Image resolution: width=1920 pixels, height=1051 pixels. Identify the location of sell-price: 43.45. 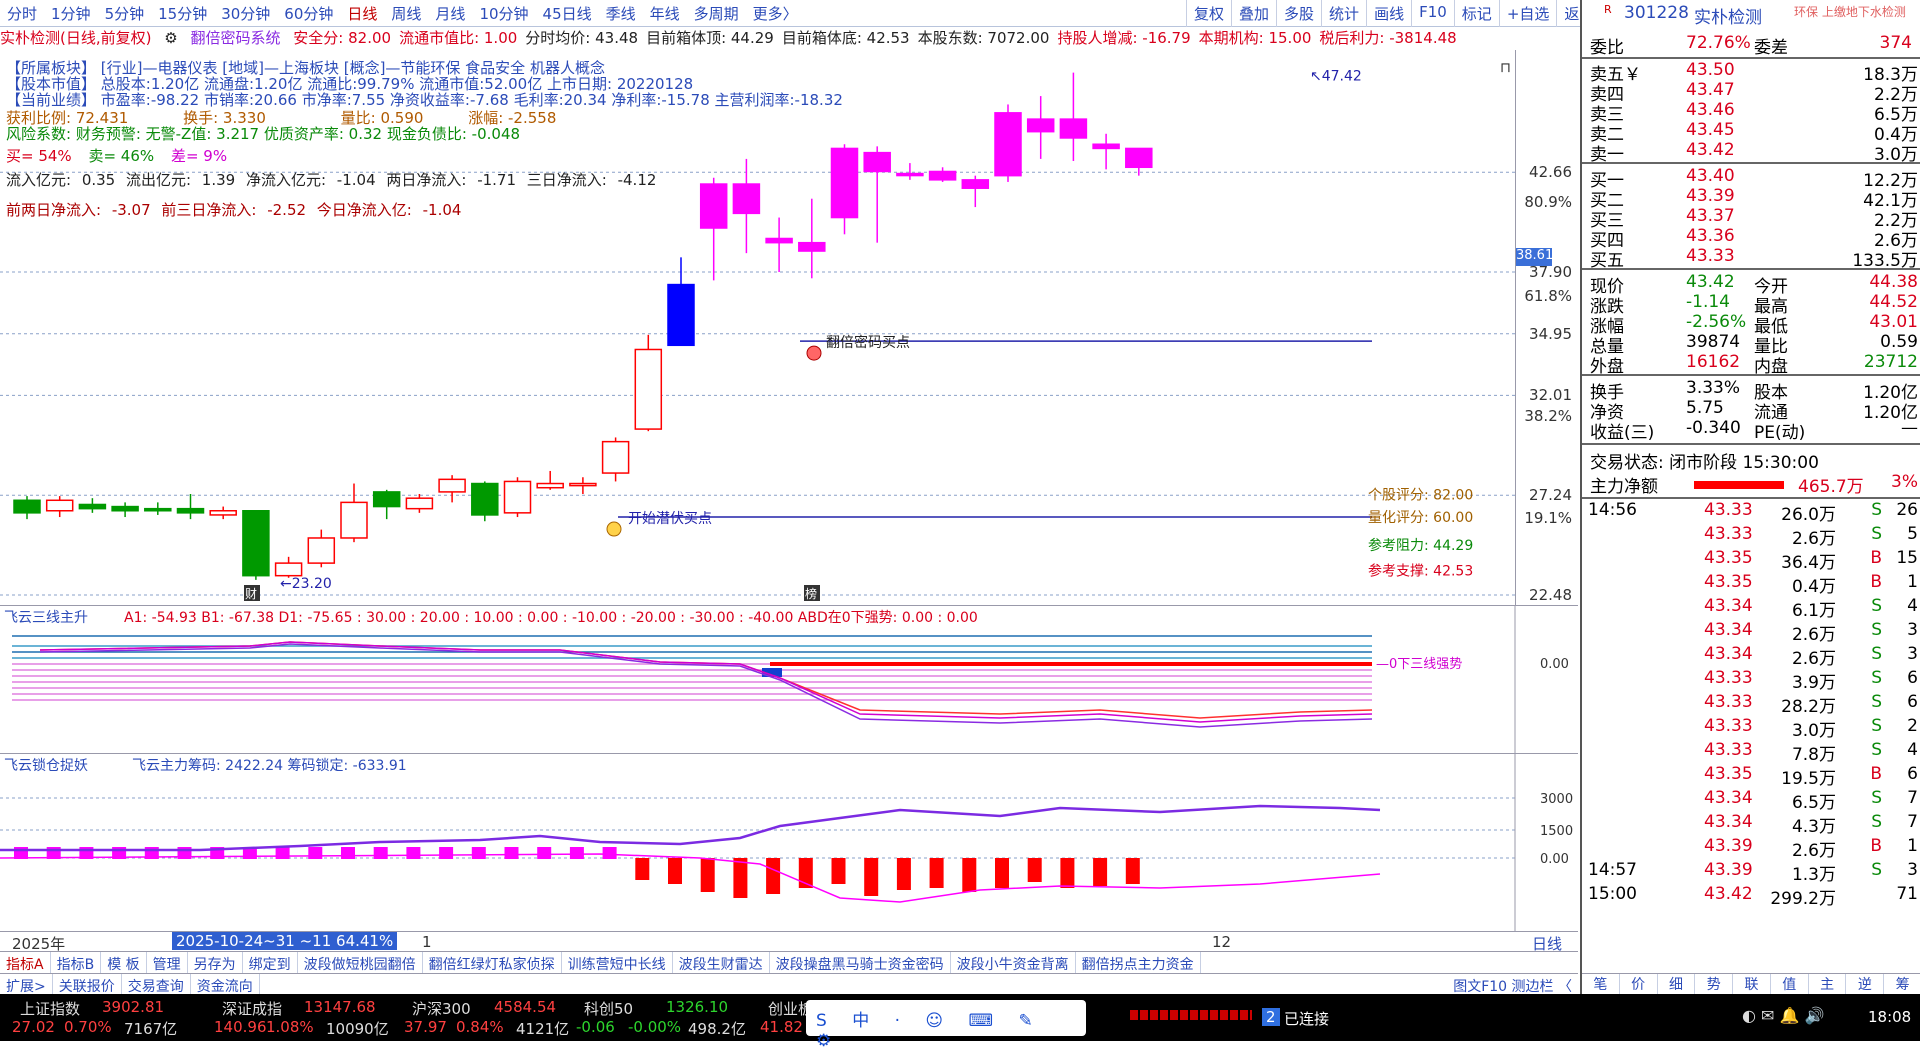
(1710, 130).